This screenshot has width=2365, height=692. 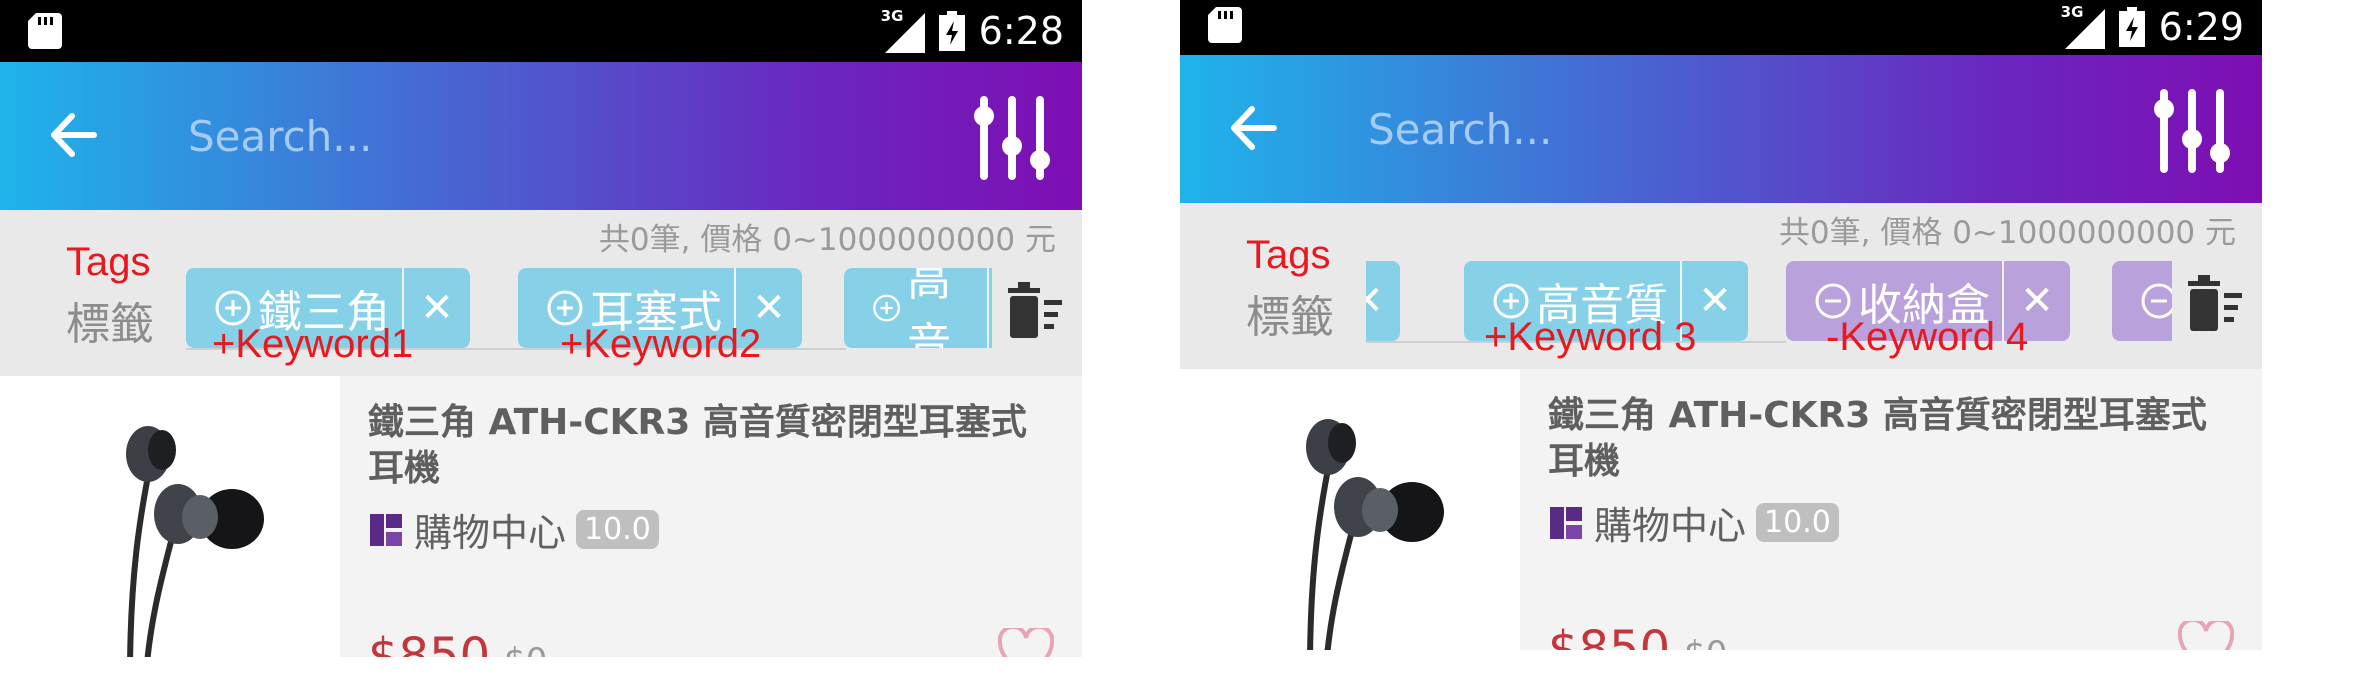 I want to click on clock: 6:28, so click(x=1021, y=31).